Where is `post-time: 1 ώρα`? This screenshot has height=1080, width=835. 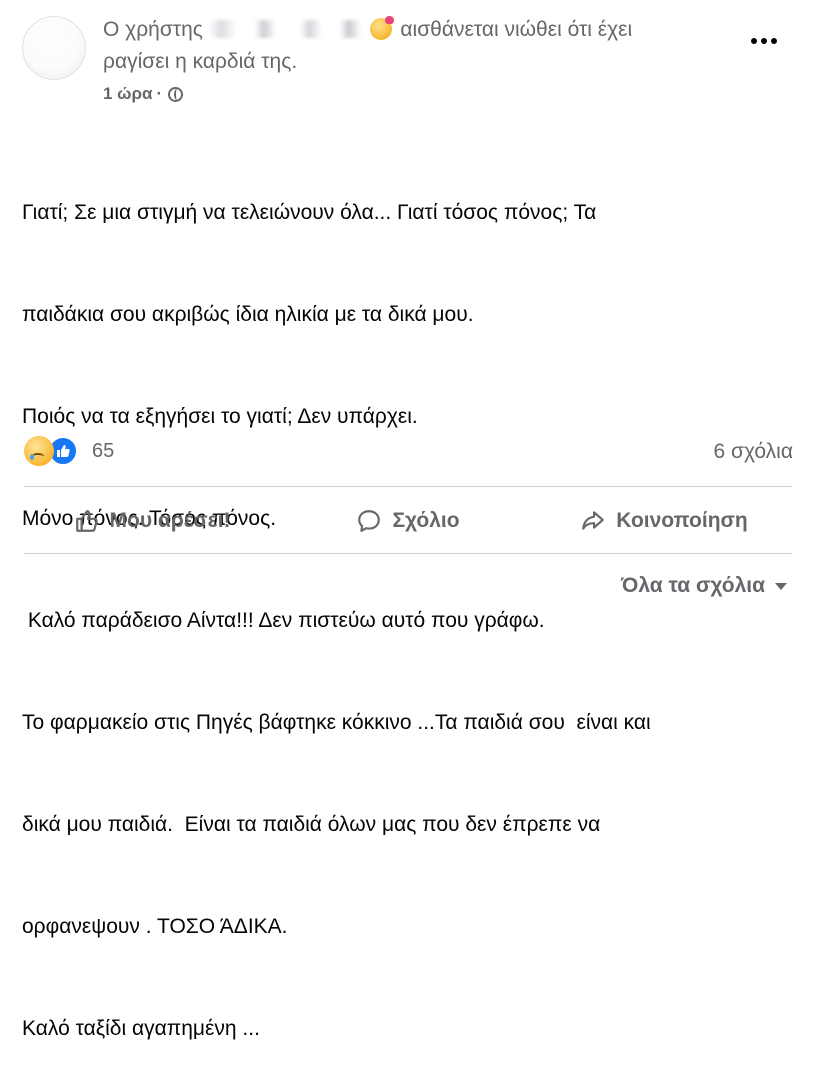 post-time: 1 ώρα is located at coordinates (128, 94).